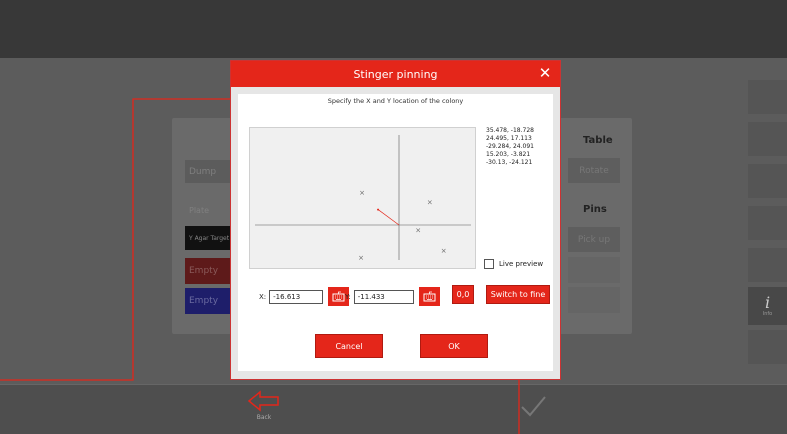 The image size is (787, 434). Describe the element at coordinates (521, 264) in the screenshot. I see `live-preview-label: Live preview` at that location.